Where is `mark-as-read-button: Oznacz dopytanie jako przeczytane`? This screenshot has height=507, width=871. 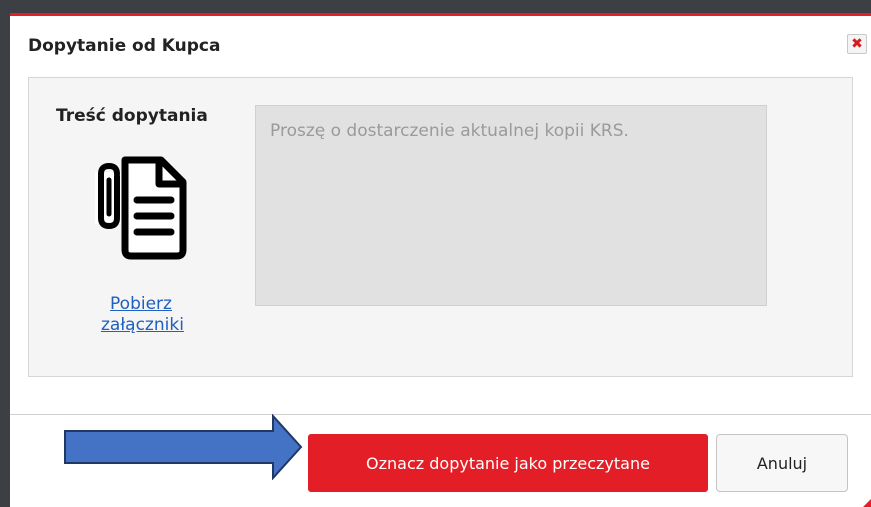
mark-as-read-button: Oznacz dopytanie jako przeczytane is located at coordinates (508, 463).